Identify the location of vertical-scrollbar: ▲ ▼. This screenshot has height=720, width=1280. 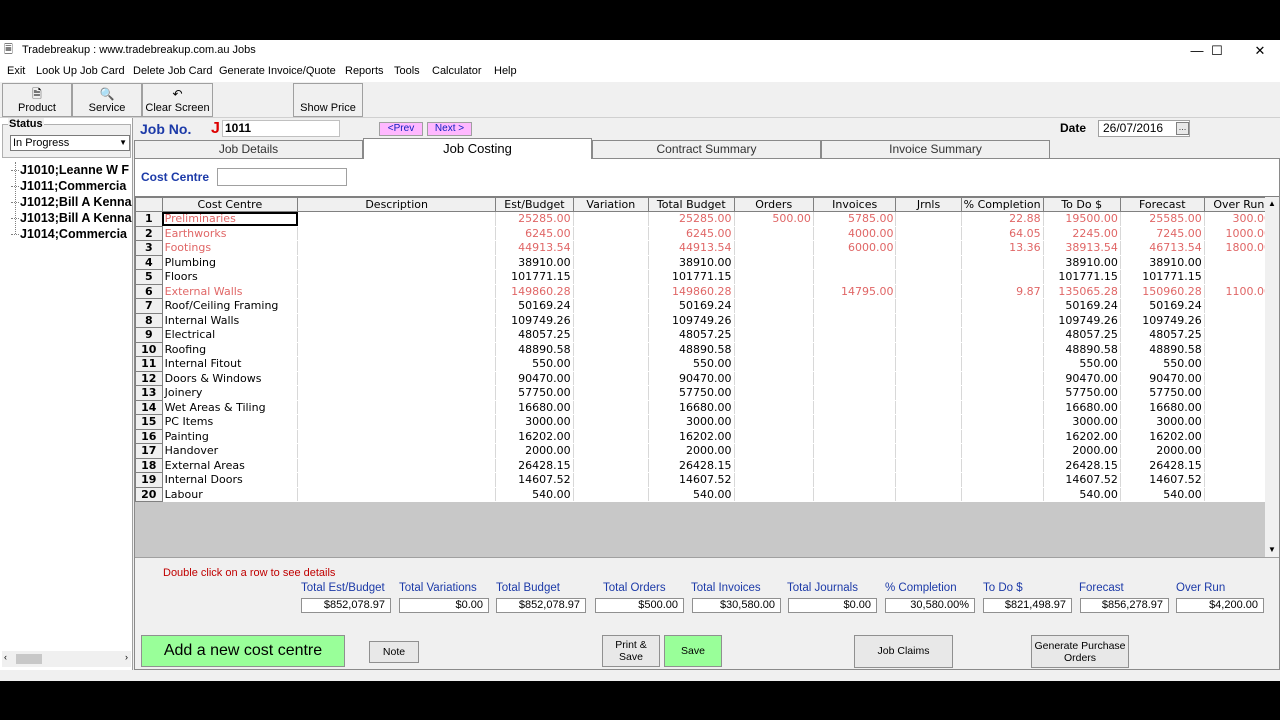
(1272, 377).